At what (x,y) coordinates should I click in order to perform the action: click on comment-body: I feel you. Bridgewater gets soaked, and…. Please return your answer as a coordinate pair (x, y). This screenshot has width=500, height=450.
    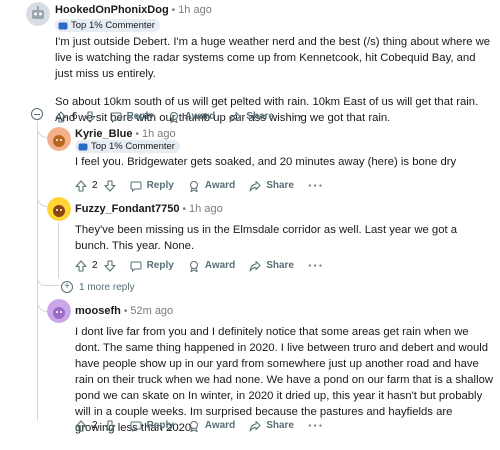
    Looking at the image, I should click on (284, 162).